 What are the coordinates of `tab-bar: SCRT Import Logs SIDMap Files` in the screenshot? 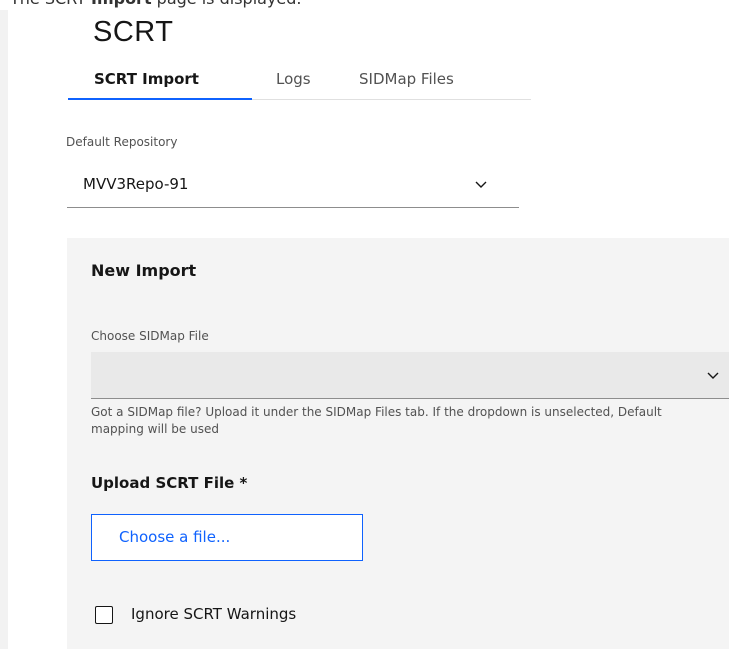 It's located at (299, 82).